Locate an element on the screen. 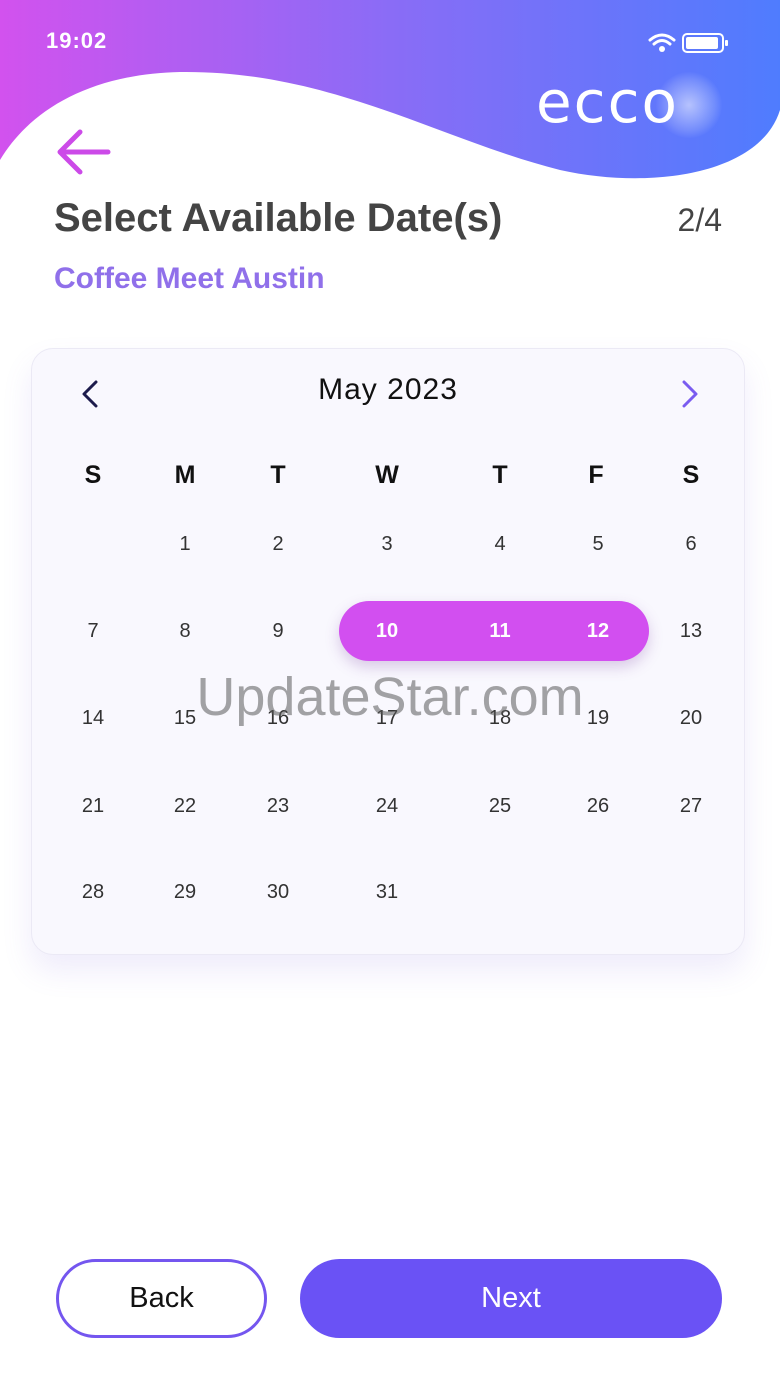  logo-text: ecco is located at coordinates (607, 102).